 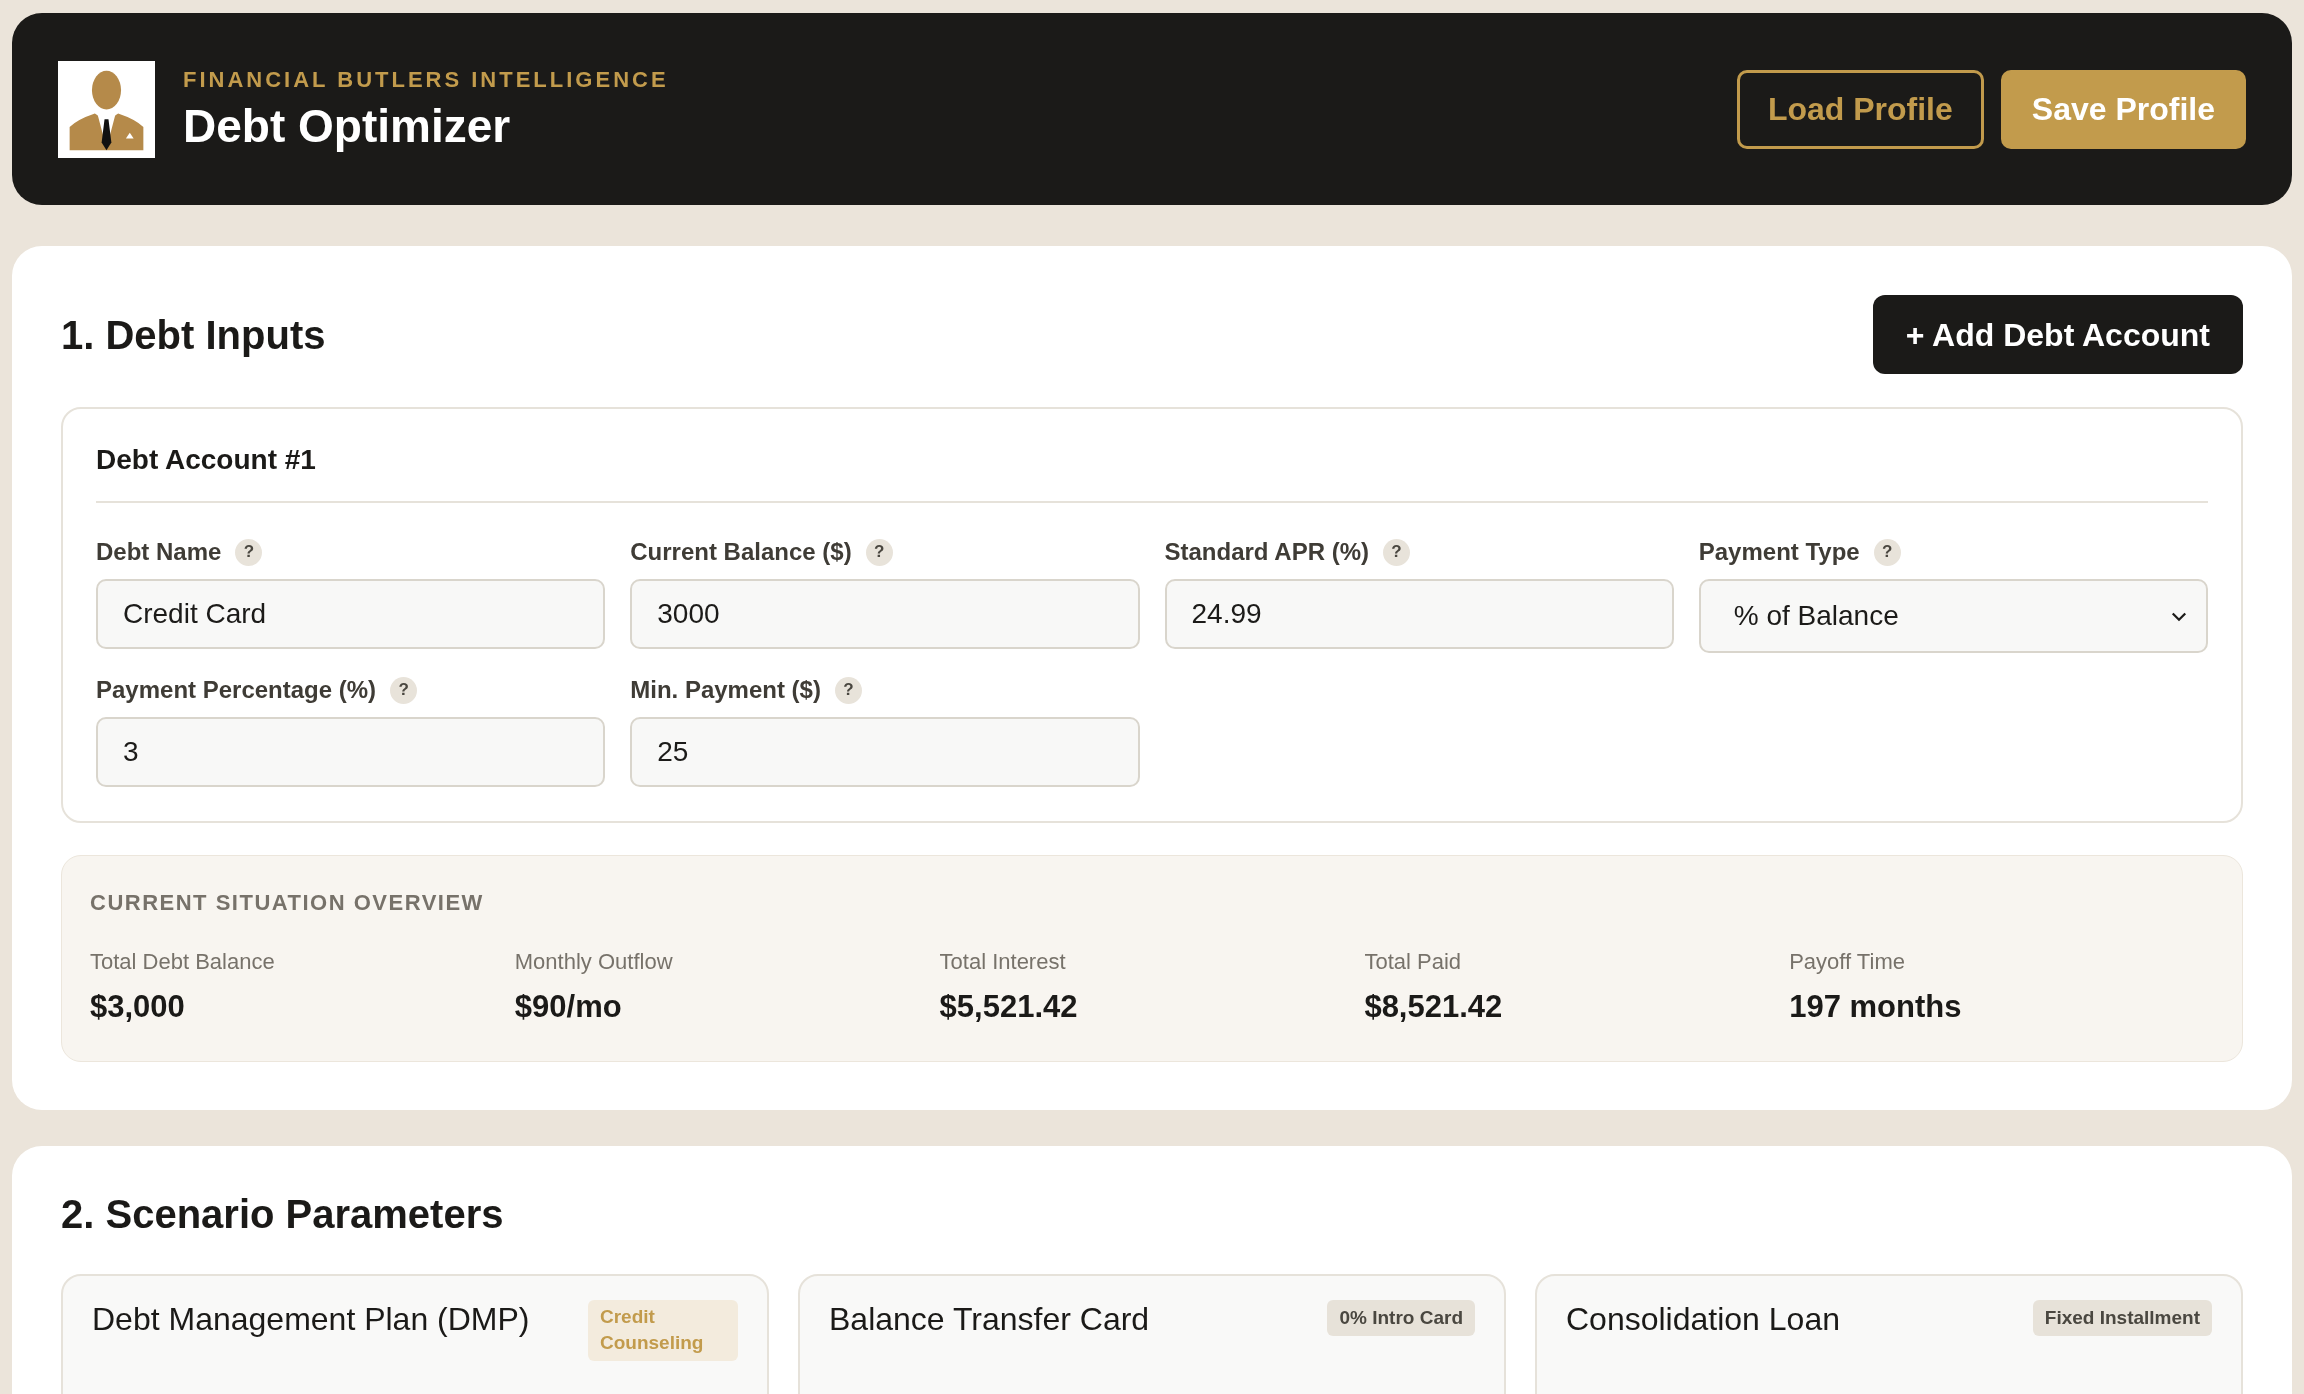 I want to click on text-field: 3, so click(x=351, y=752).